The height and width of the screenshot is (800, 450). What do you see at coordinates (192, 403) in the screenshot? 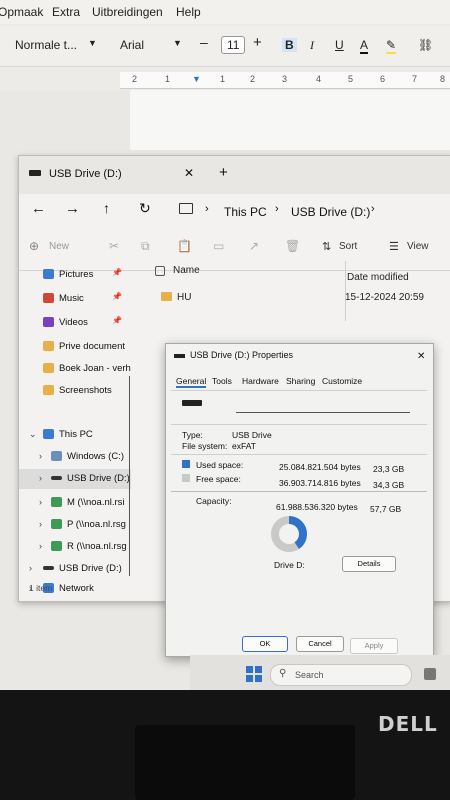
I see `usb-drive-large-icon` at bounding box center [192, 403].